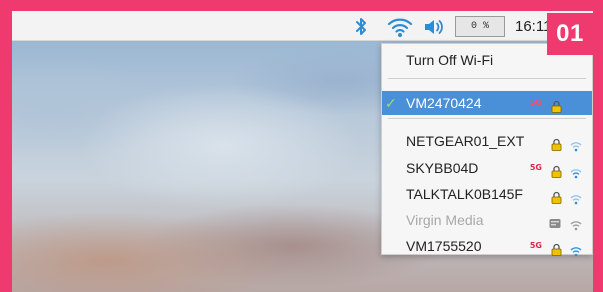  Describe the element at coordinates (442, 168) in the screenshot. I see `network-name: SKYBB04D` at that location.